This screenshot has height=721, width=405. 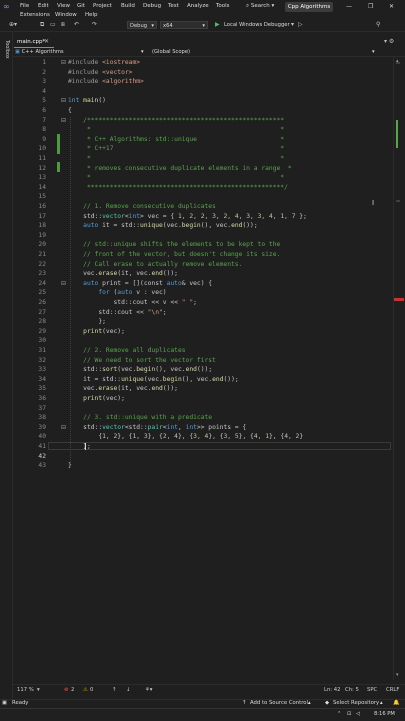 I want to click on menu-extensions: Extensions, so click(x=35, y=15).